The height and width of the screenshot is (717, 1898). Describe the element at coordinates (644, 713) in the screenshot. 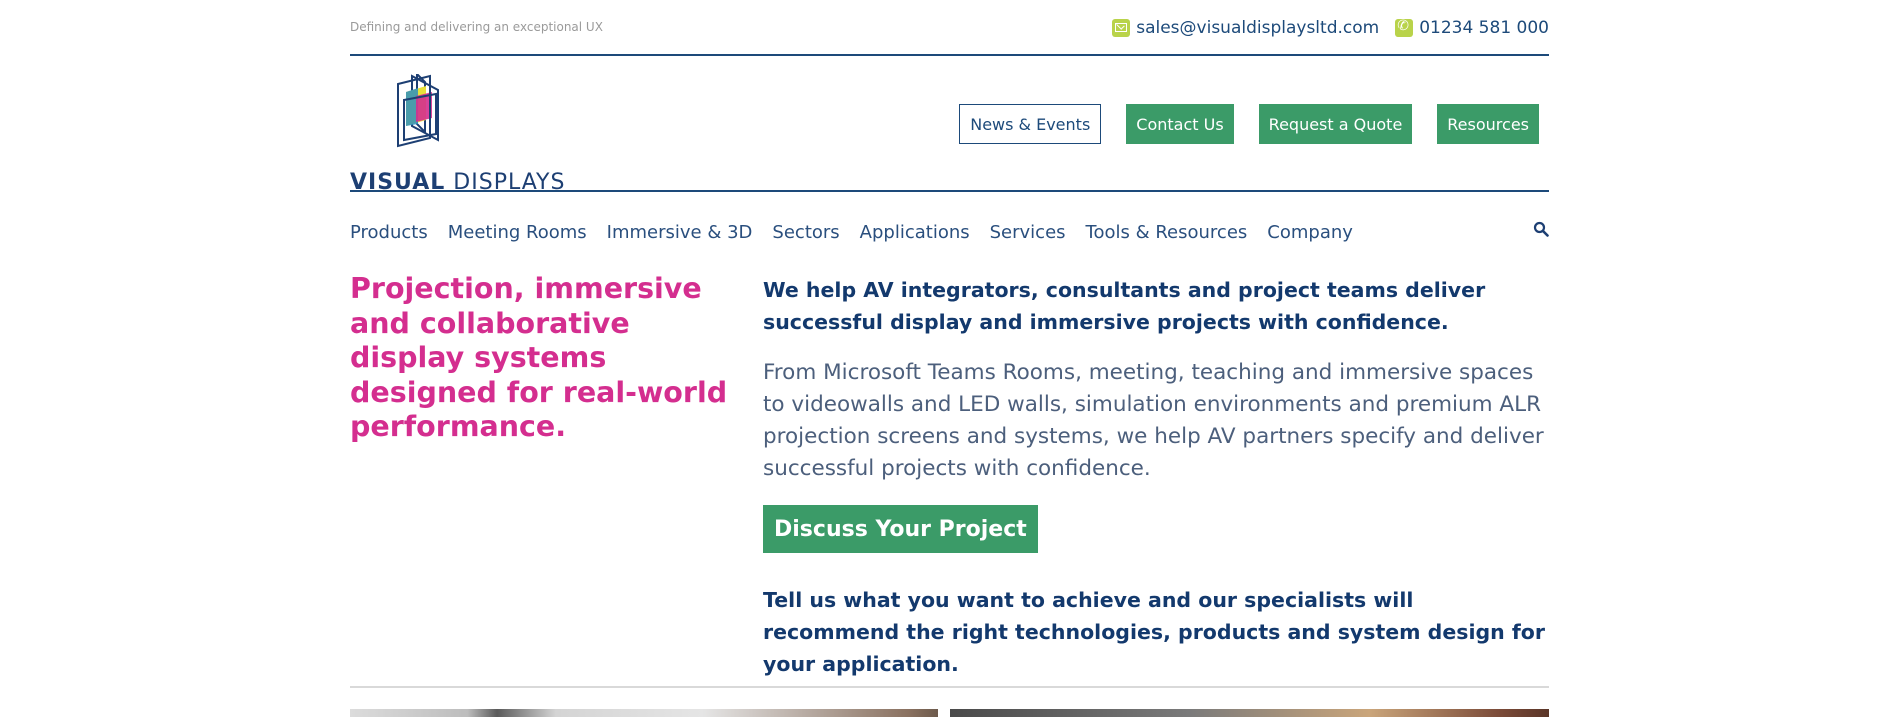

I see `feature-image-left` at that location.